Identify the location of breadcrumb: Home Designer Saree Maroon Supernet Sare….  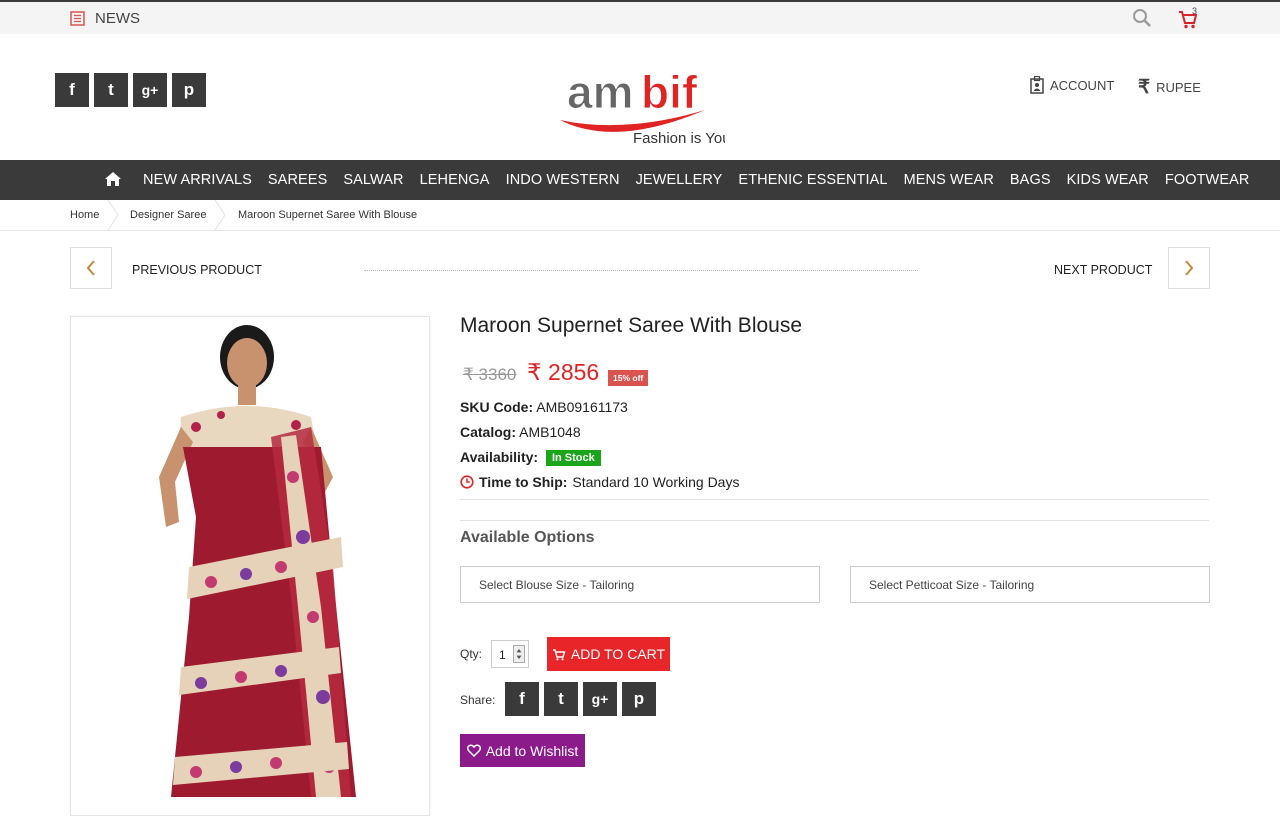
(640, 215).